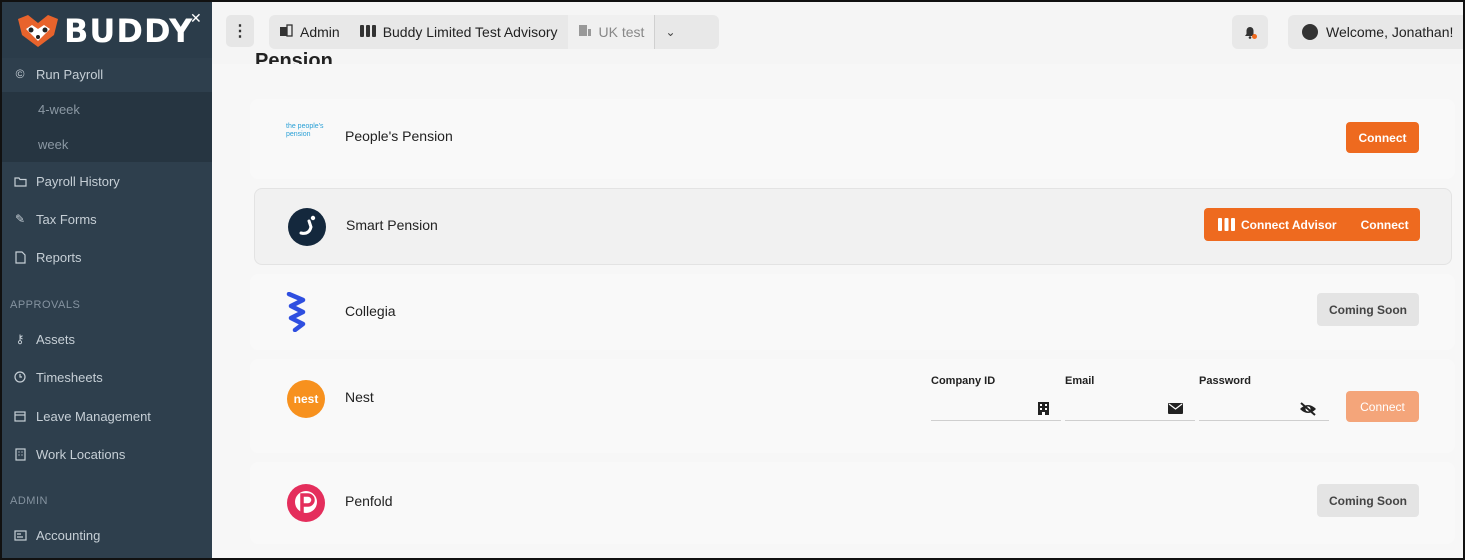  What do you see at coordinates (53, 144) in the screenshot?
I see `submenu-item-week: week` at bounding box center [53, 144].